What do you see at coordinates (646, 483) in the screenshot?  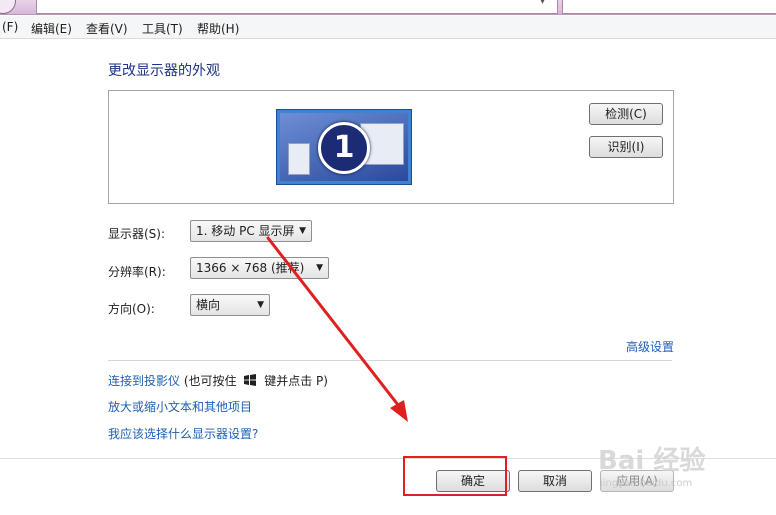 I see `watermark-sub: jingyan.baidu.com` at bounding box center [646, 483].